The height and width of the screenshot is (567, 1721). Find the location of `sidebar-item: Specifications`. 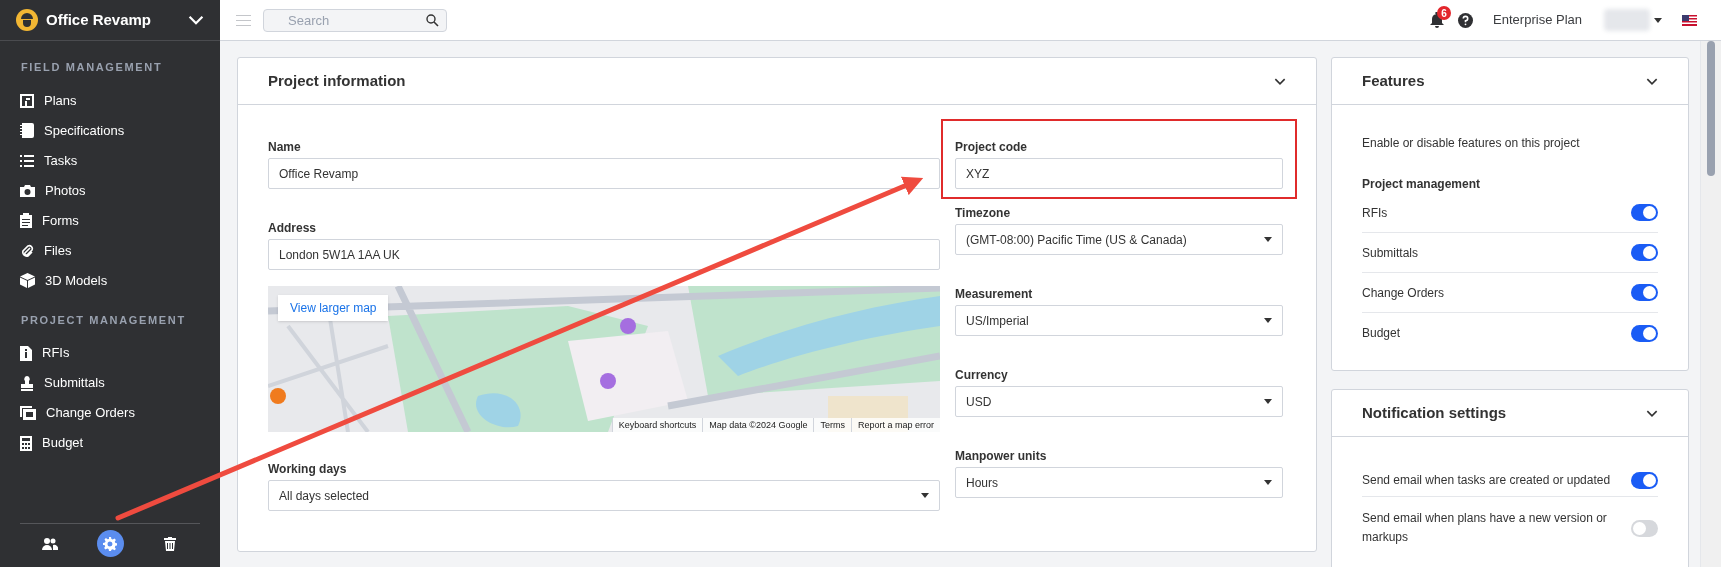

sidebar-item: Specifications is located at coordinates (110, 130).